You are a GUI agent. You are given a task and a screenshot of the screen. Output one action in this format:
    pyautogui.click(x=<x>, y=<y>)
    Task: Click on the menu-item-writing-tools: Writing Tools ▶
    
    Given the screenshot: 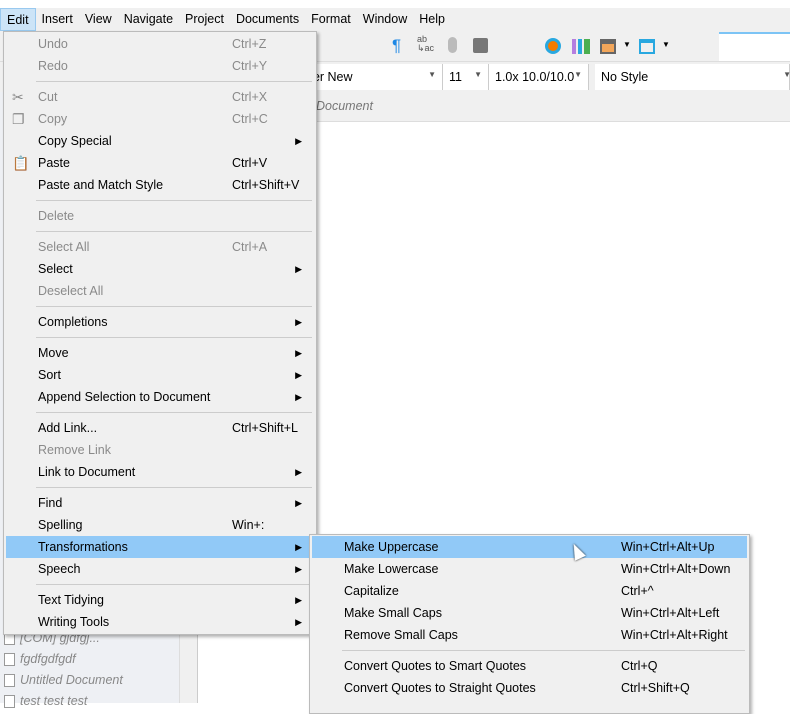 What is the action you would take?
    pyautogui.click(x=160, y=622)
    